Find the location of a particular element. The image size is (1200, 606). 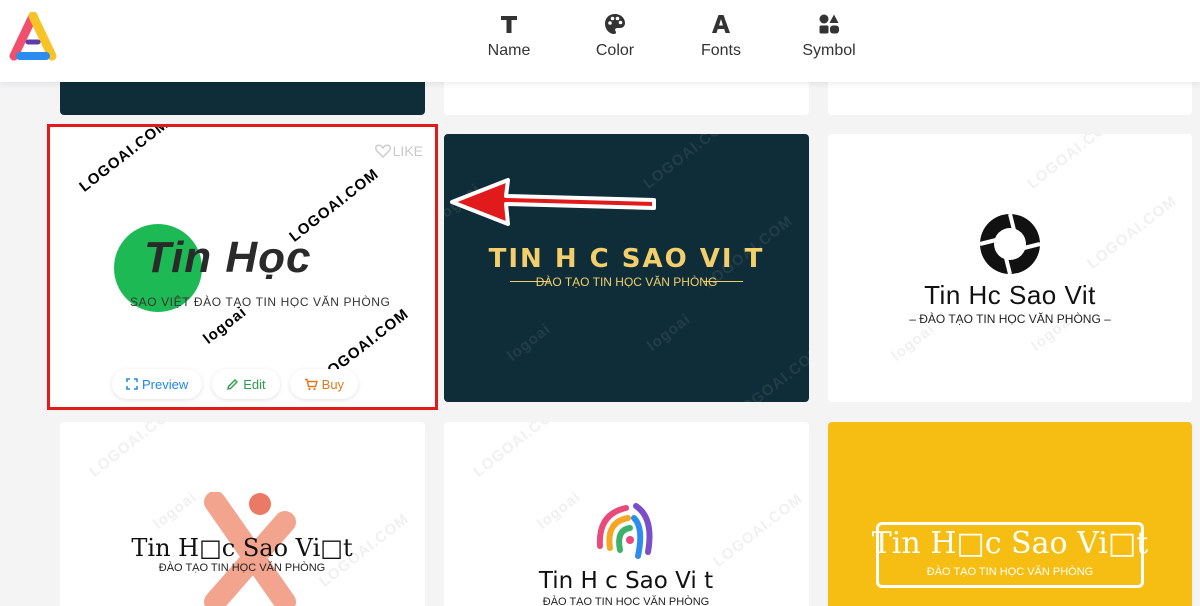

logo-title: Tin Học is located at coordinates (228, 257).